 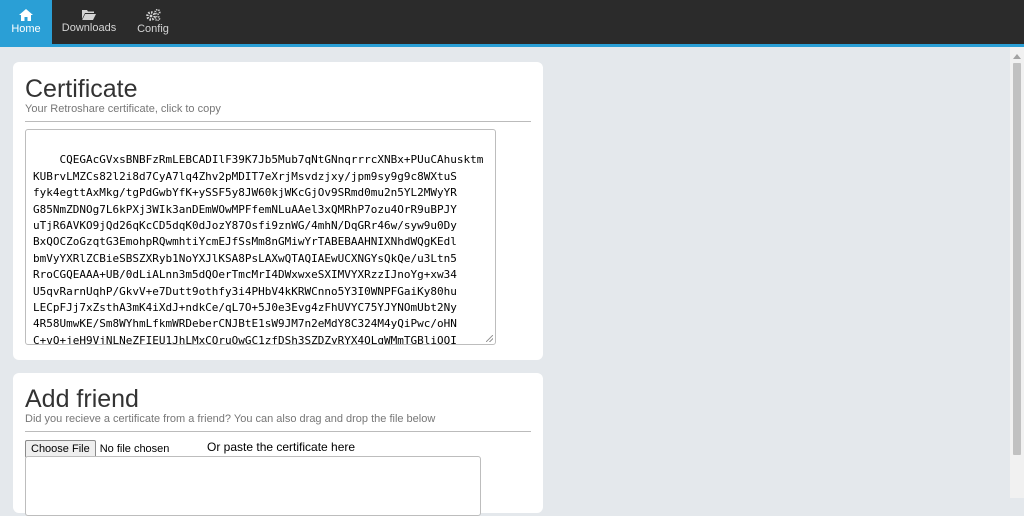 I want to click on tab-config-label: Config, so click(x=153, y=29).